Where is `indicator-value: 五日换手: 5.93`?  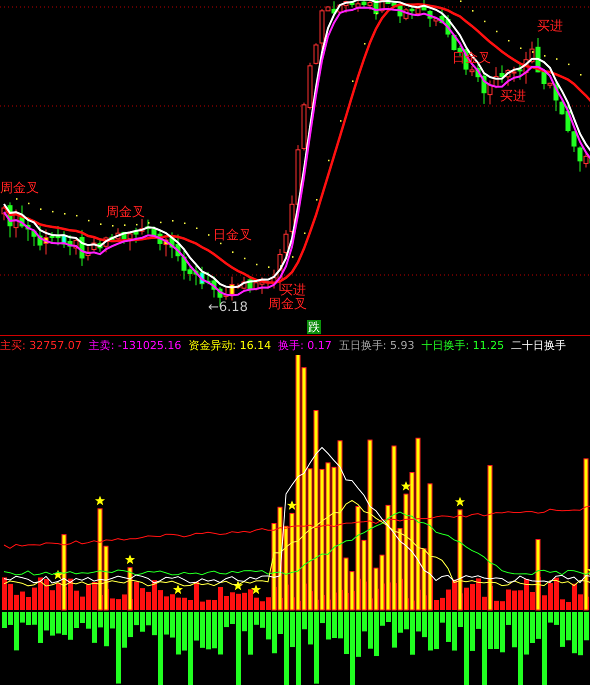
indicator-value: 五日换手: 5.93 is located at coordinates (376, 345).